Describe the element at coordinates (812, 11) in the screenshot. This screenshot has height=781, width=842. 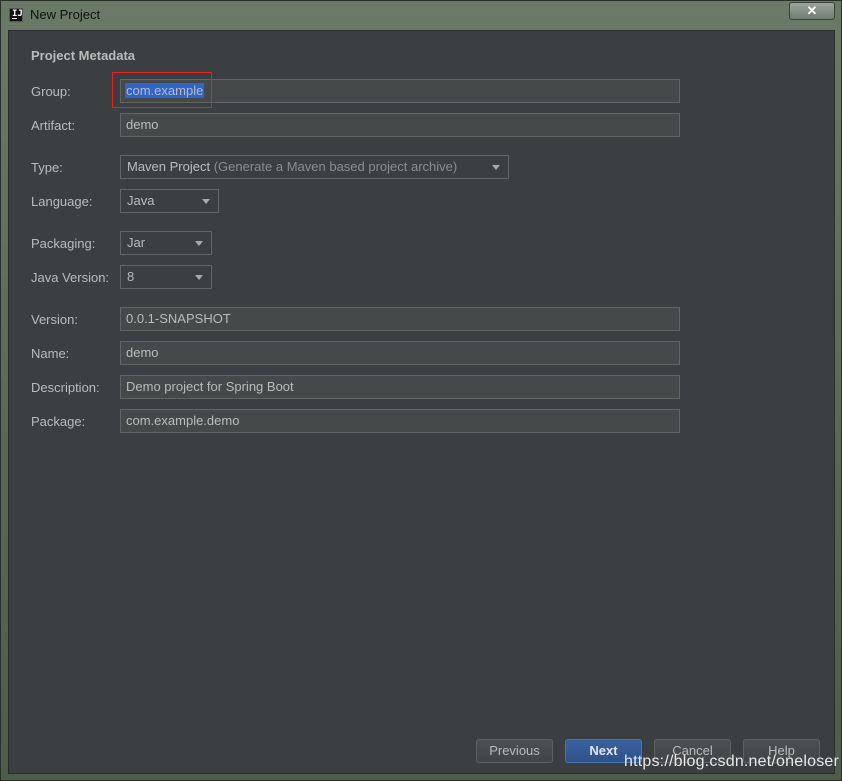
I see `close-button: ✕` at that location.